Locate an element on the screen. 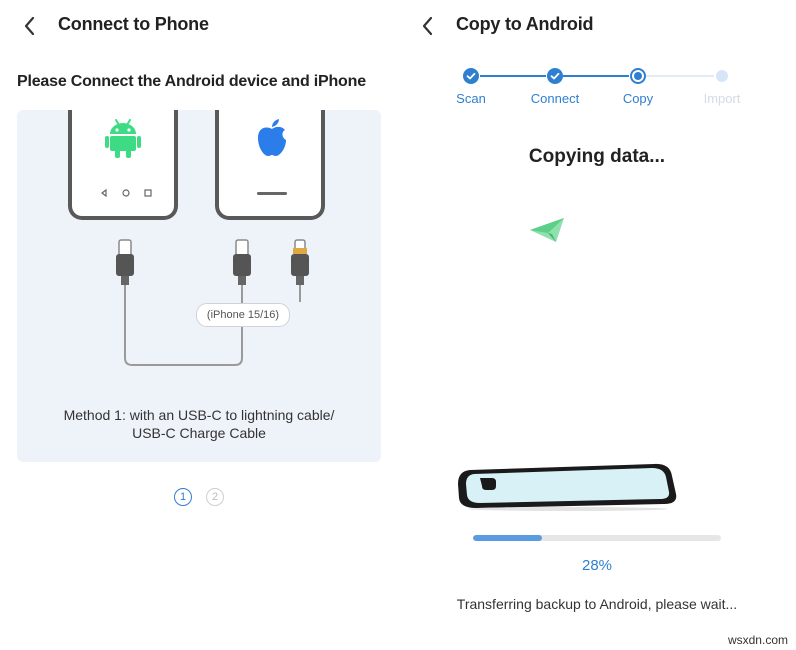 This screenshot has width=796, height=650. step-label-connect: Connect is located at coordinates (555, 98).